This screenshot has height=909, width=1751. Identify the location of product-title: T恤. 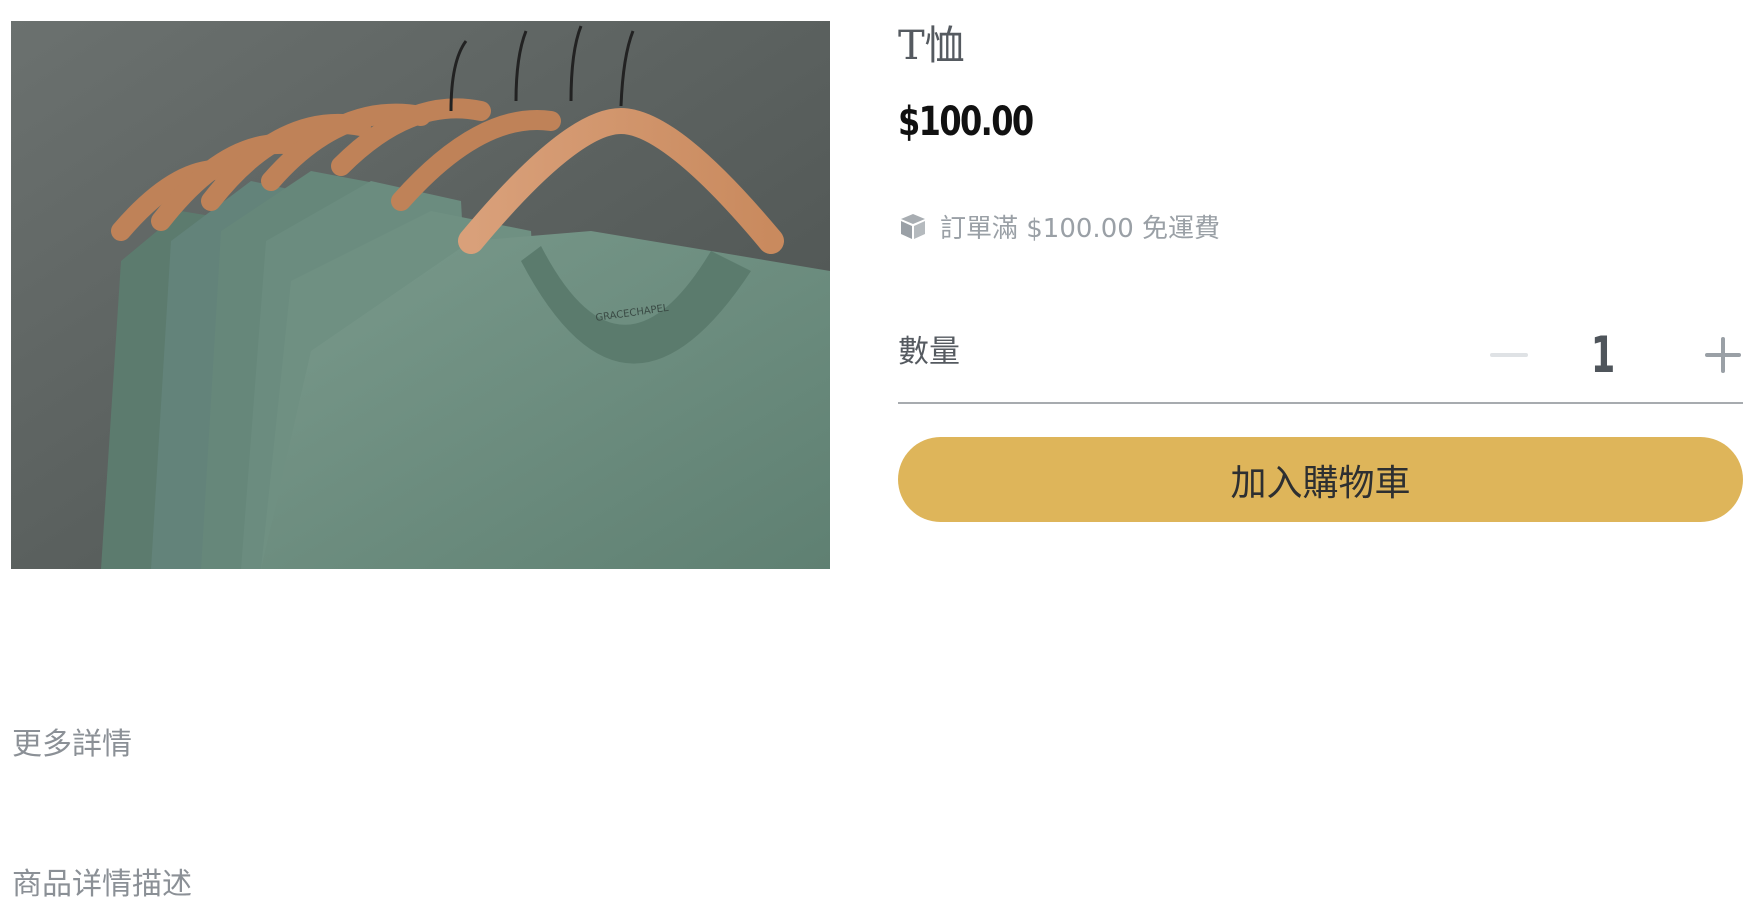
(931, 46).